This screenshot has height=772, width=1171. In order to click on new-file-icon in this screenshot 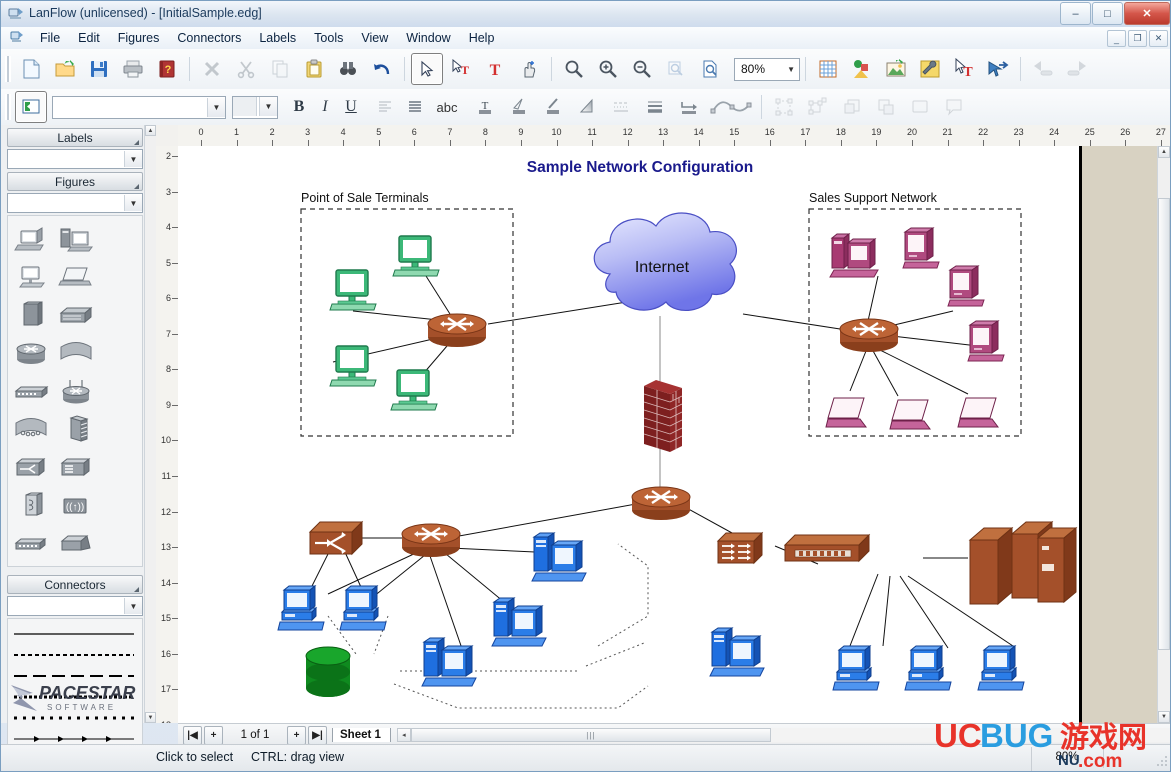, I will do `click(31, 69)`.